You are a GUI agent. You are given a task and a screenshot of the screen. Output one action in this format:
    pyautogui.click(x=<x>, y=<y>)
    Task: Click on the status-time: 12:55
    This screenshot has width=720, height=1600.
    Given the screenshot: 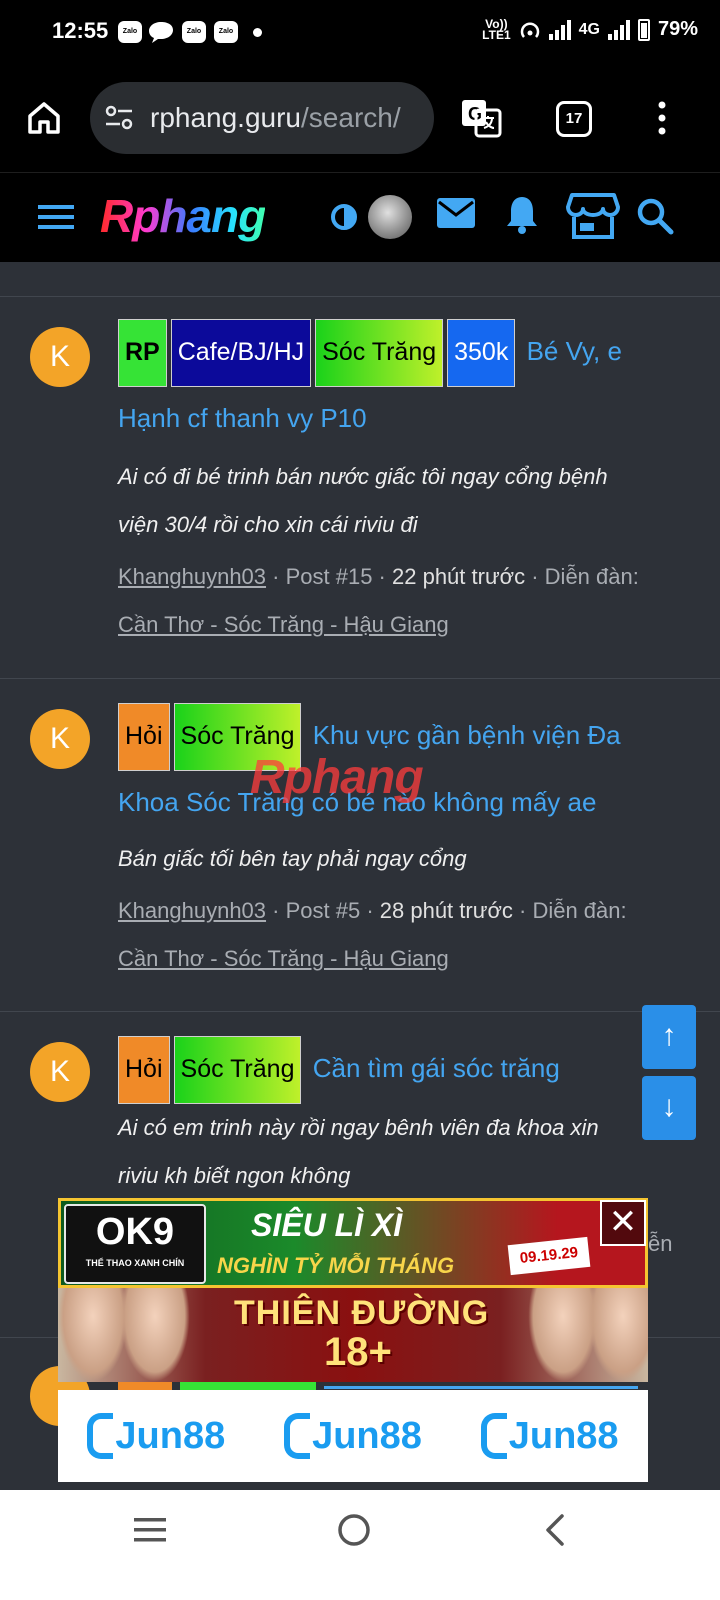 What is the action you would take?
    pyautogui.click(x=80, y=30)
    